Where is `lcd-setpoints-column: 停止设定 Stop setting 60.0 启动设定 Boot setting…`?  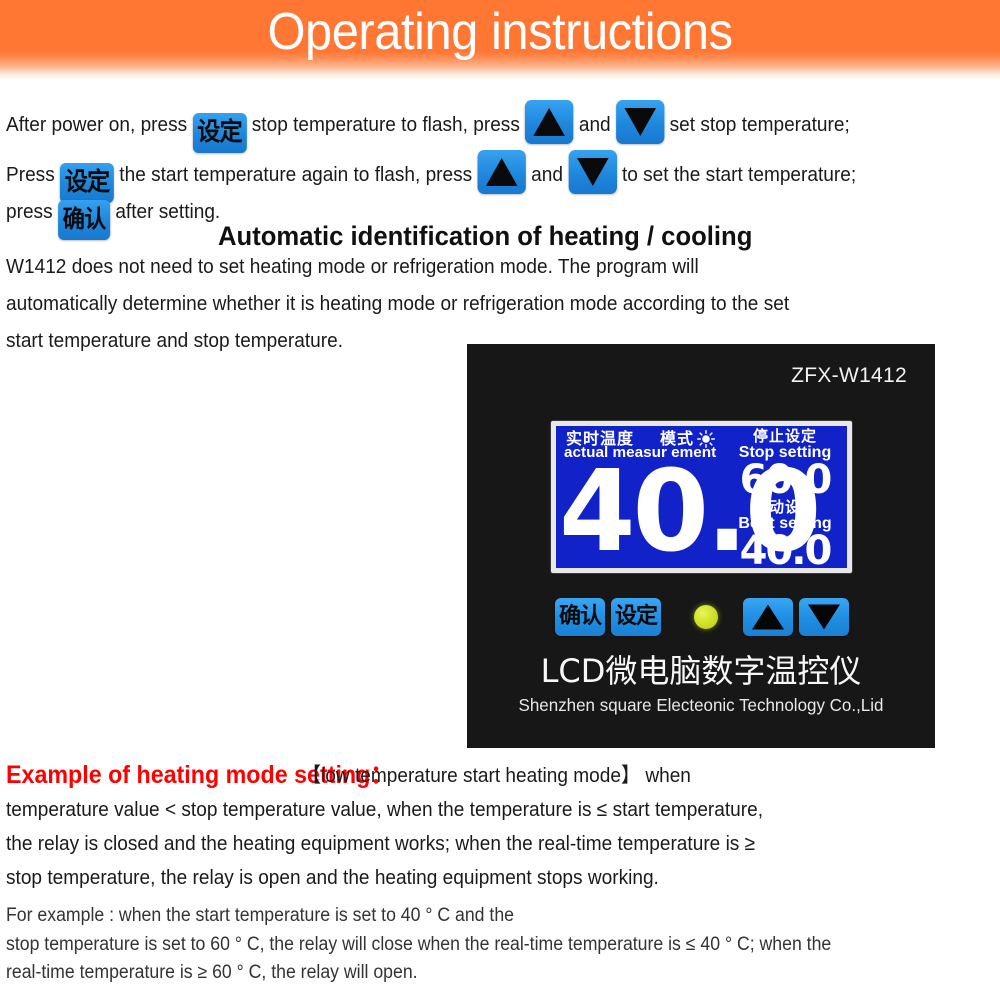 lcd-setpoints-column: 停止设定 Stop setting 60.0 启动设定 Boot setting… is located at coordinates (785, 498).